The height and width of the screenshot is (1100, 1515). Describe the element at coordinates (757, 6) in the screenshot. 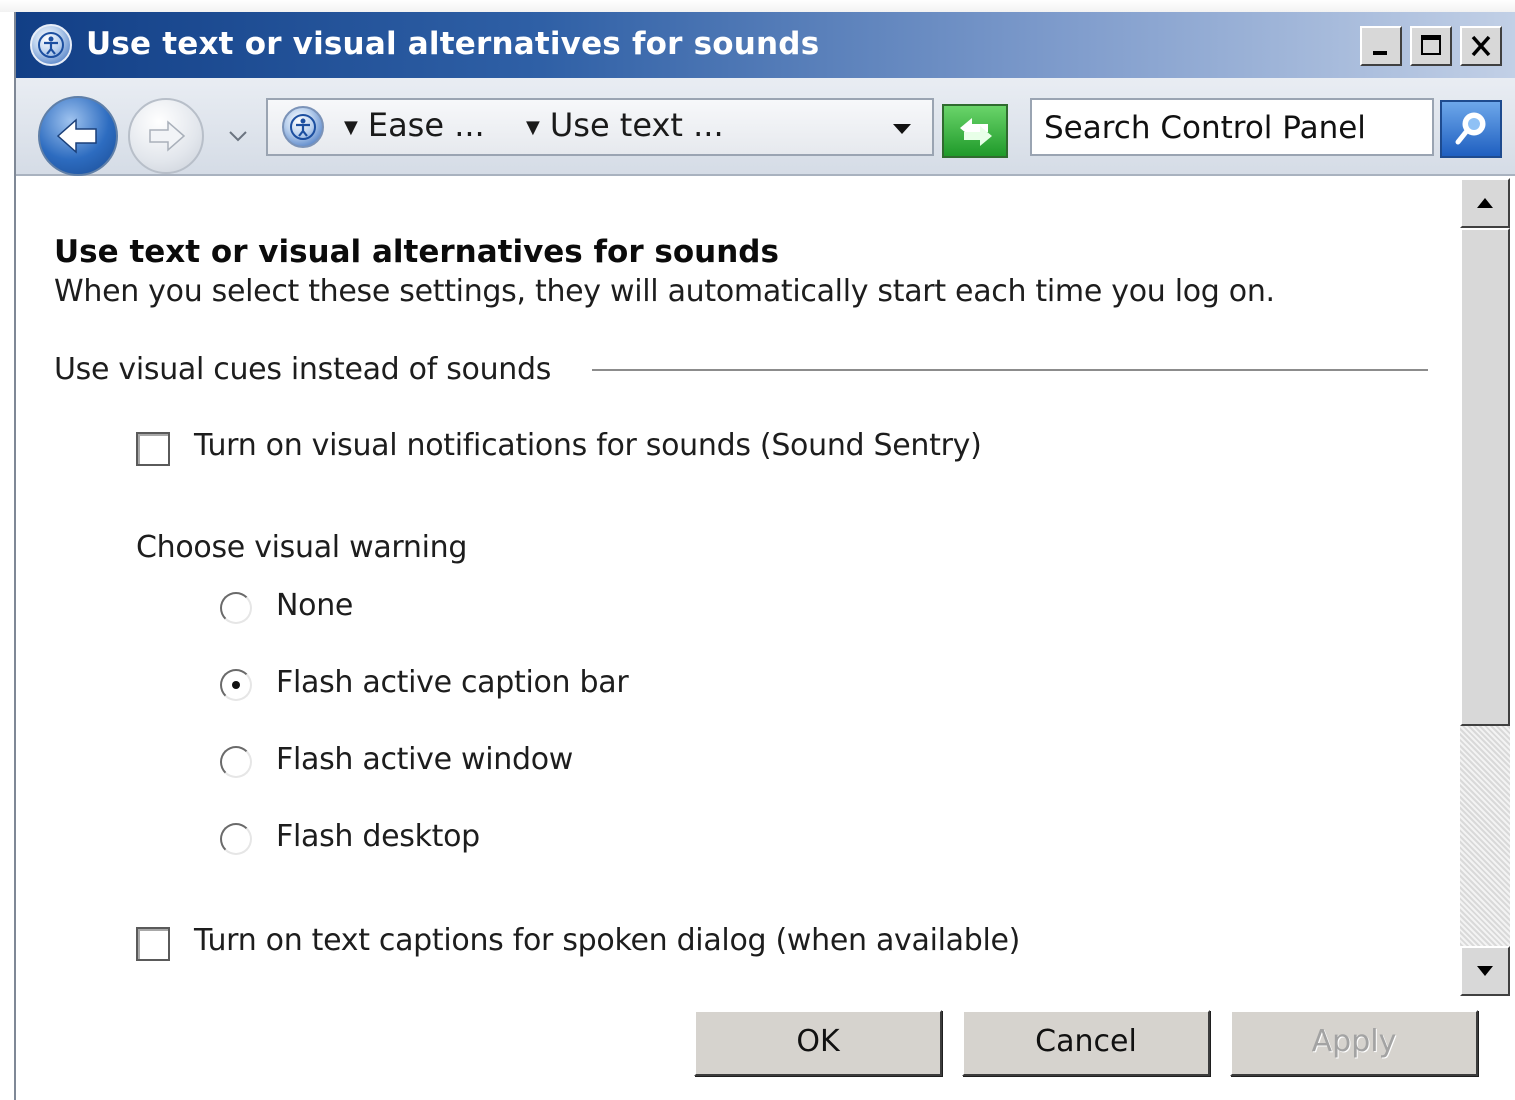

I see `background-window-edge` at that location.